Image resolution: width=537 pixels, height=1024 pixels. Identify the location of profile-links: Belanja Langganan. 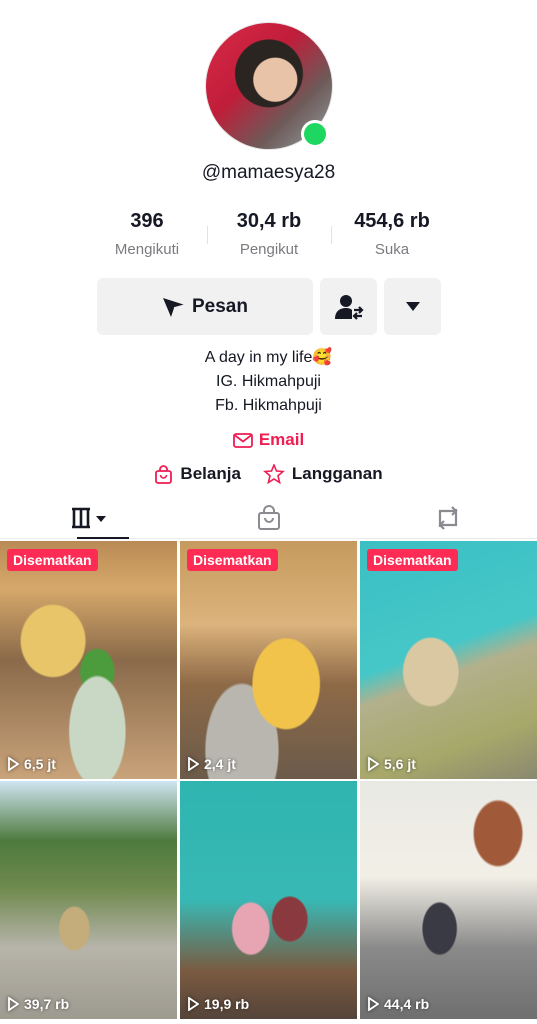
(268, 474).